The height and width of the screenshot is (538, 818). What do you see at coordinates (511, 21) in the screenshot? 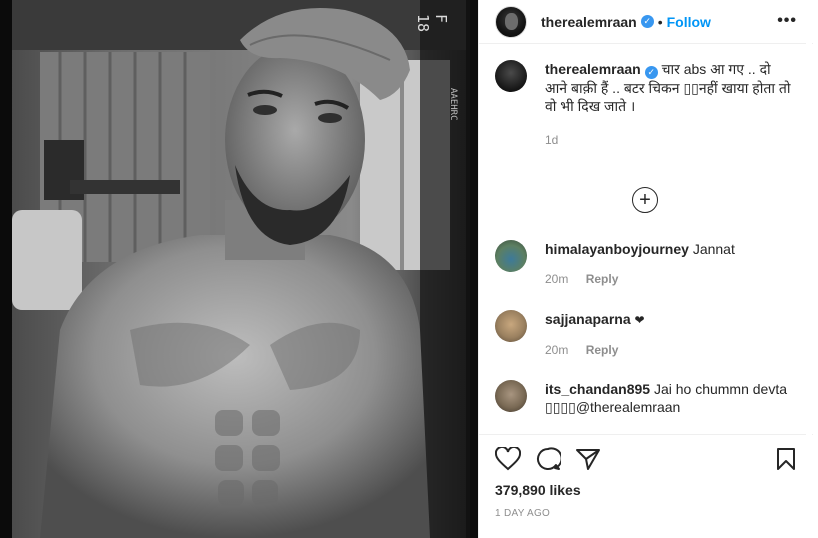
I see `author-avatar` at bounding box center [511, 21].